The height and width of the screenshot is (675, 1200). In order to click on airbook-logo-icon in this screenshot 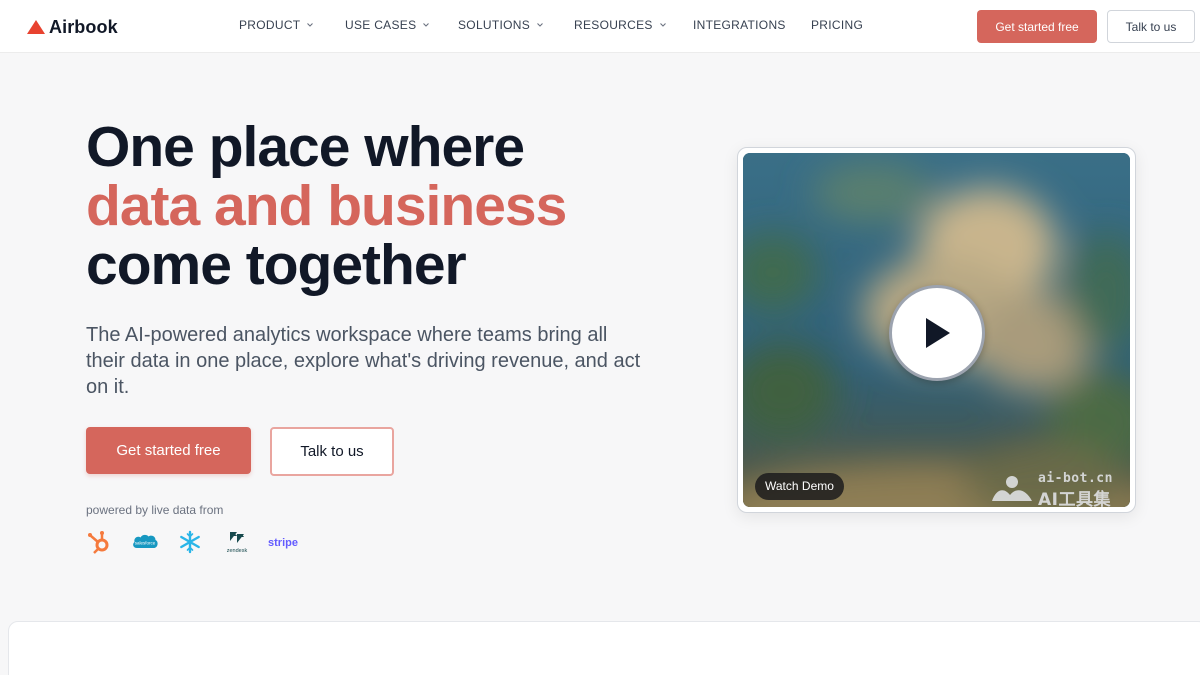, I will do `click(36, 27)`.